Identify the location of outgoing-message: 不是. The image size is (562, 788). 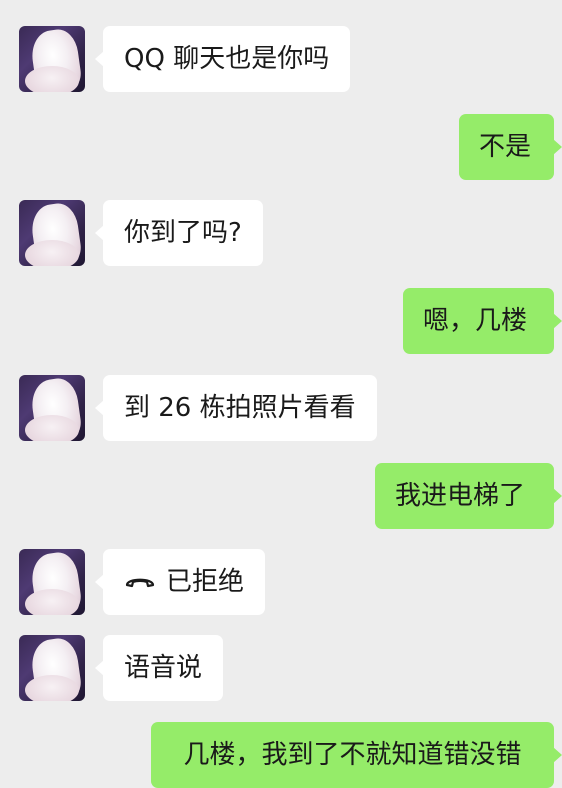
(510, 147).